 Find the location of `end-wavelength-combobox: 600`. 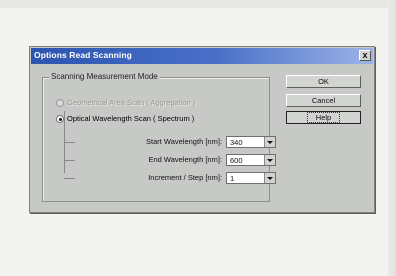

end-wavelength-combobox: 600 is located at coordinates (251, 160).